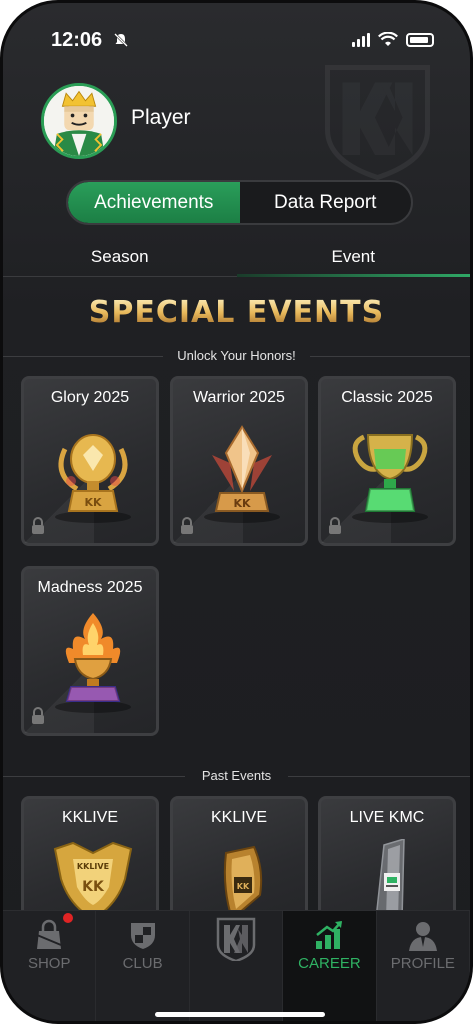 The image size is (473, 1024). Describe the element at coordinates (390, 478) in the screenshot. I see `classic-trophy-icon` at that location.